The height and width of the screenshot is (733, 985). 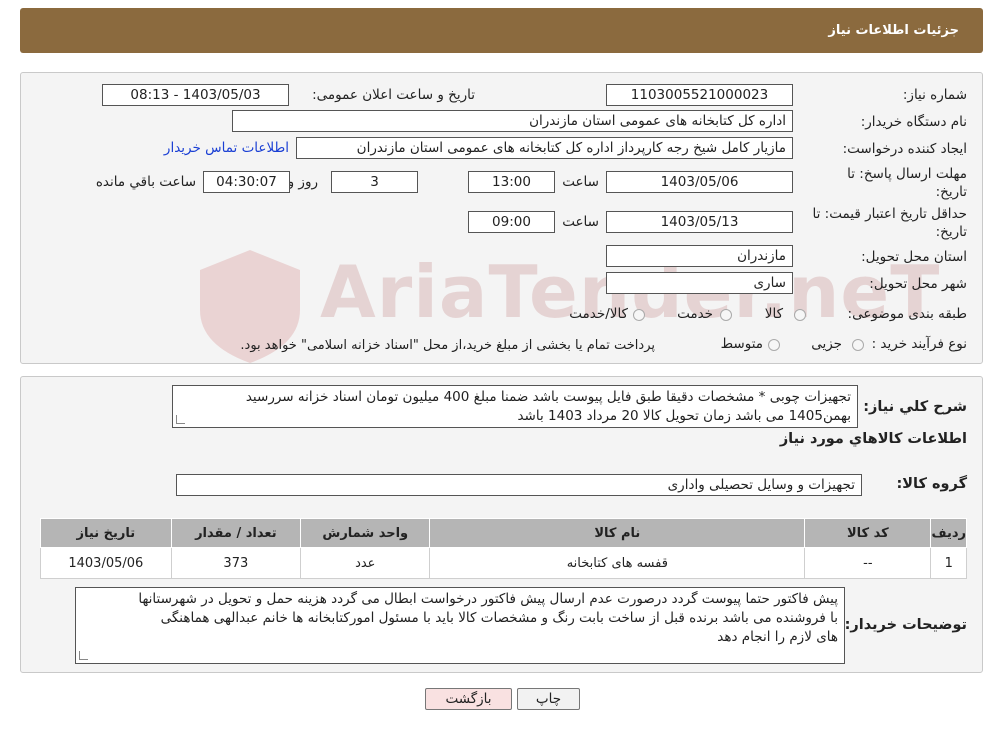 What do you see at coordinates (826, 344) in the screenshot?
I see `purchase-minor-label: جزیی` at bounding box center [826, 344].